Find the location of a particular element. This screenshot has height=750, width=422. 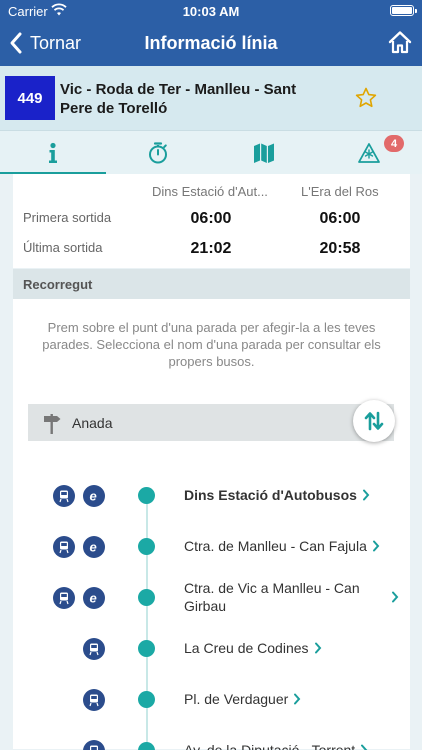

stop-name: Ctra. de Manlleu - Can Fajula is located at coordinates (282, 546).